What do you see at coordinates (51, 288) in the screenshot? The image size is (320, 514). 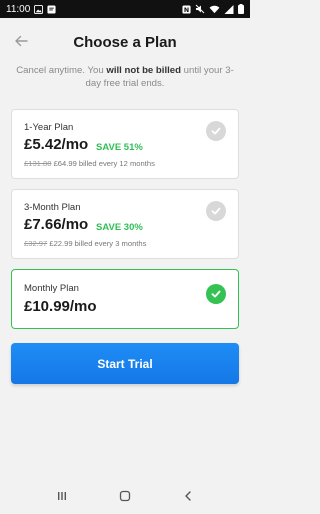 I see `plan-name: Monthly Plan` at bounding box center [51, 288].